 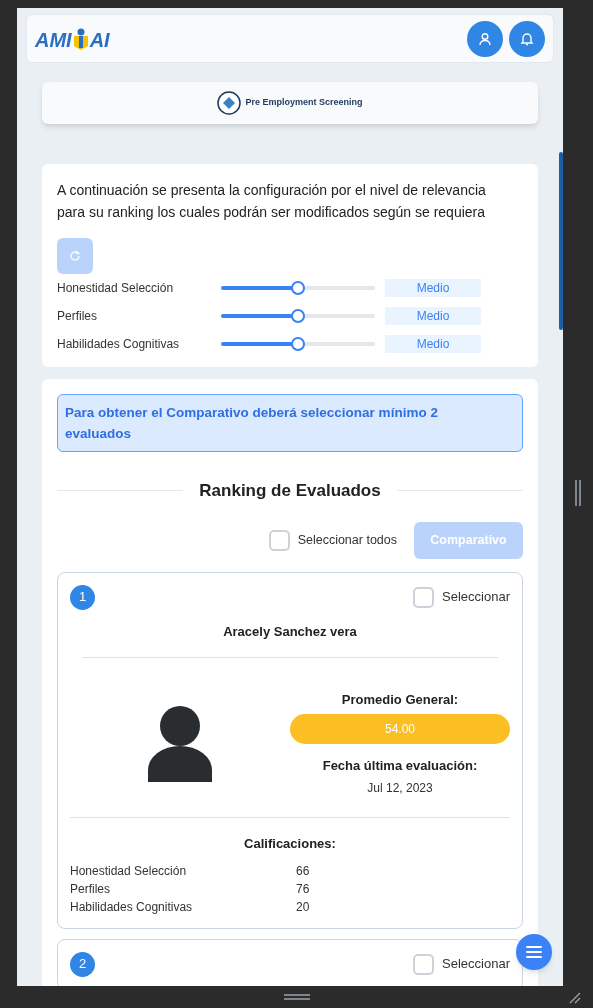 What do you see at coordinates (575, 998) in the screenshot?
I see `resize-corner-icon` at bounding box center [575, 998].